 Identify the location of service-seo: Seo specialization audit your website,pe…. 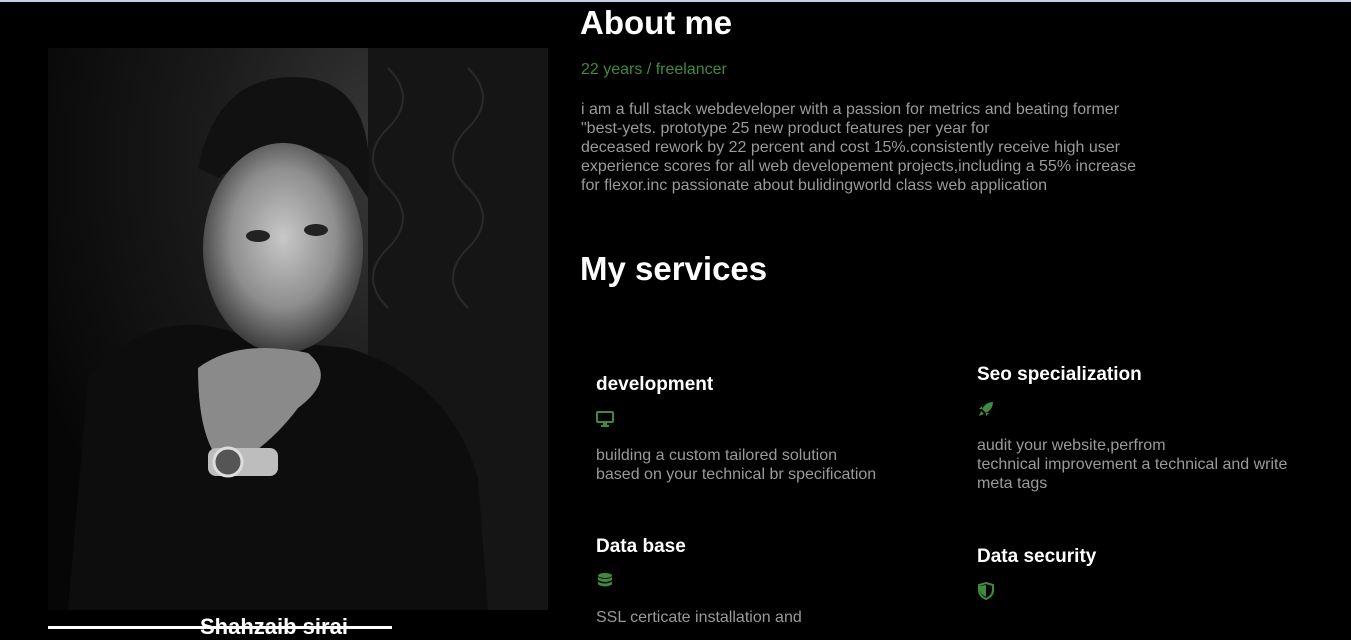
(1132, 428).